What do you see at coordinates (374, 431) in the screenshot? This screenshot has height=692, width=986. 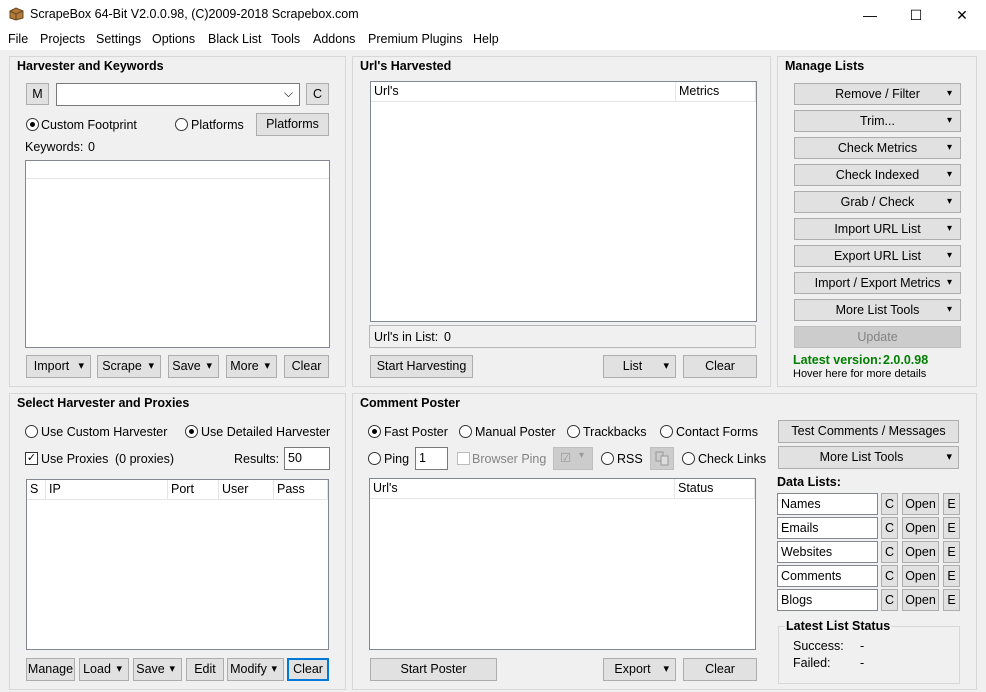 I see `fast-poster-radio` at bounding box center [374, 431].